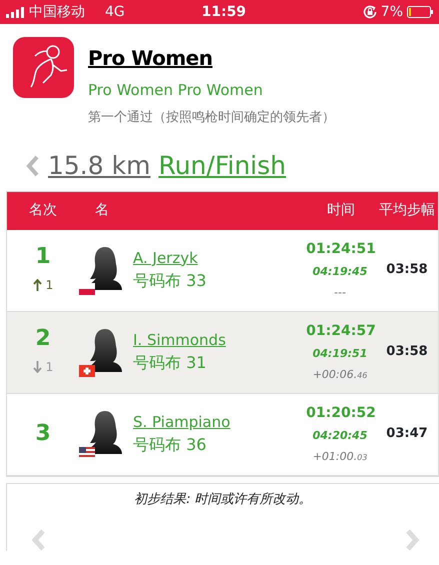  Describe the element at coordinates (341, 210) in the screenshot. I see `column-header: 时间` at that location.